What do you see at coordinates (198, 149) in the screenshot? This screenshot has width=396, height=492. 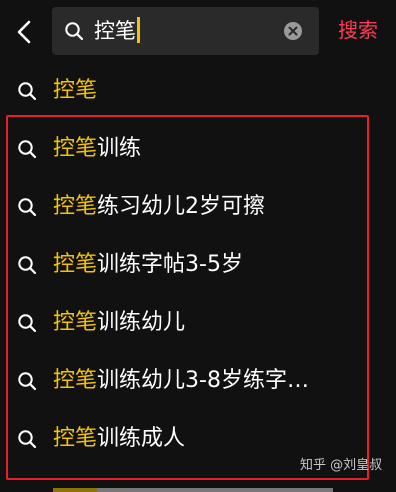 I see `suggestion-item: 控笔训练` at bounding box center [198, 149].